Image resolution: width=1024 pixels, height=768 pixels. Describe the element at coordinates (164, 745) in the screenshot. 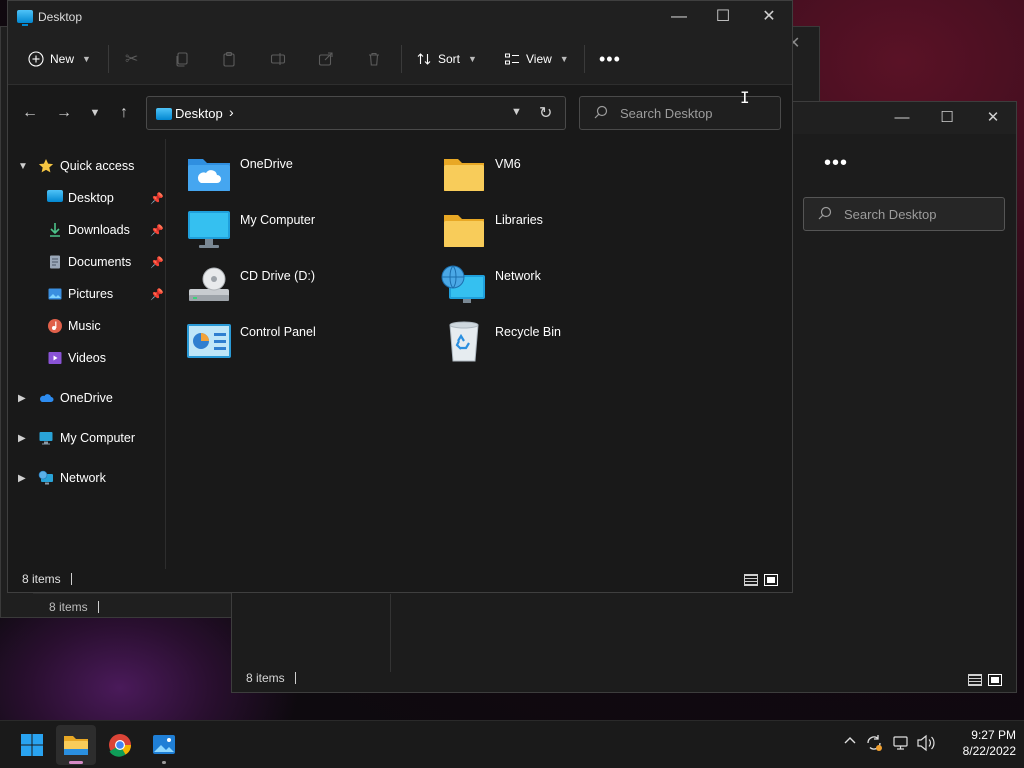

I see `taskbar-photos` at that location.